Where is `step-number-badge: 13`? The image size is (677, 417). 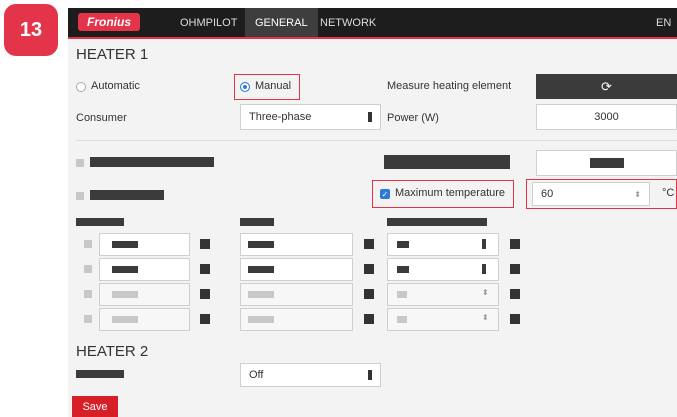
step-number-badge: 13 is located at coordinates (31, 30).